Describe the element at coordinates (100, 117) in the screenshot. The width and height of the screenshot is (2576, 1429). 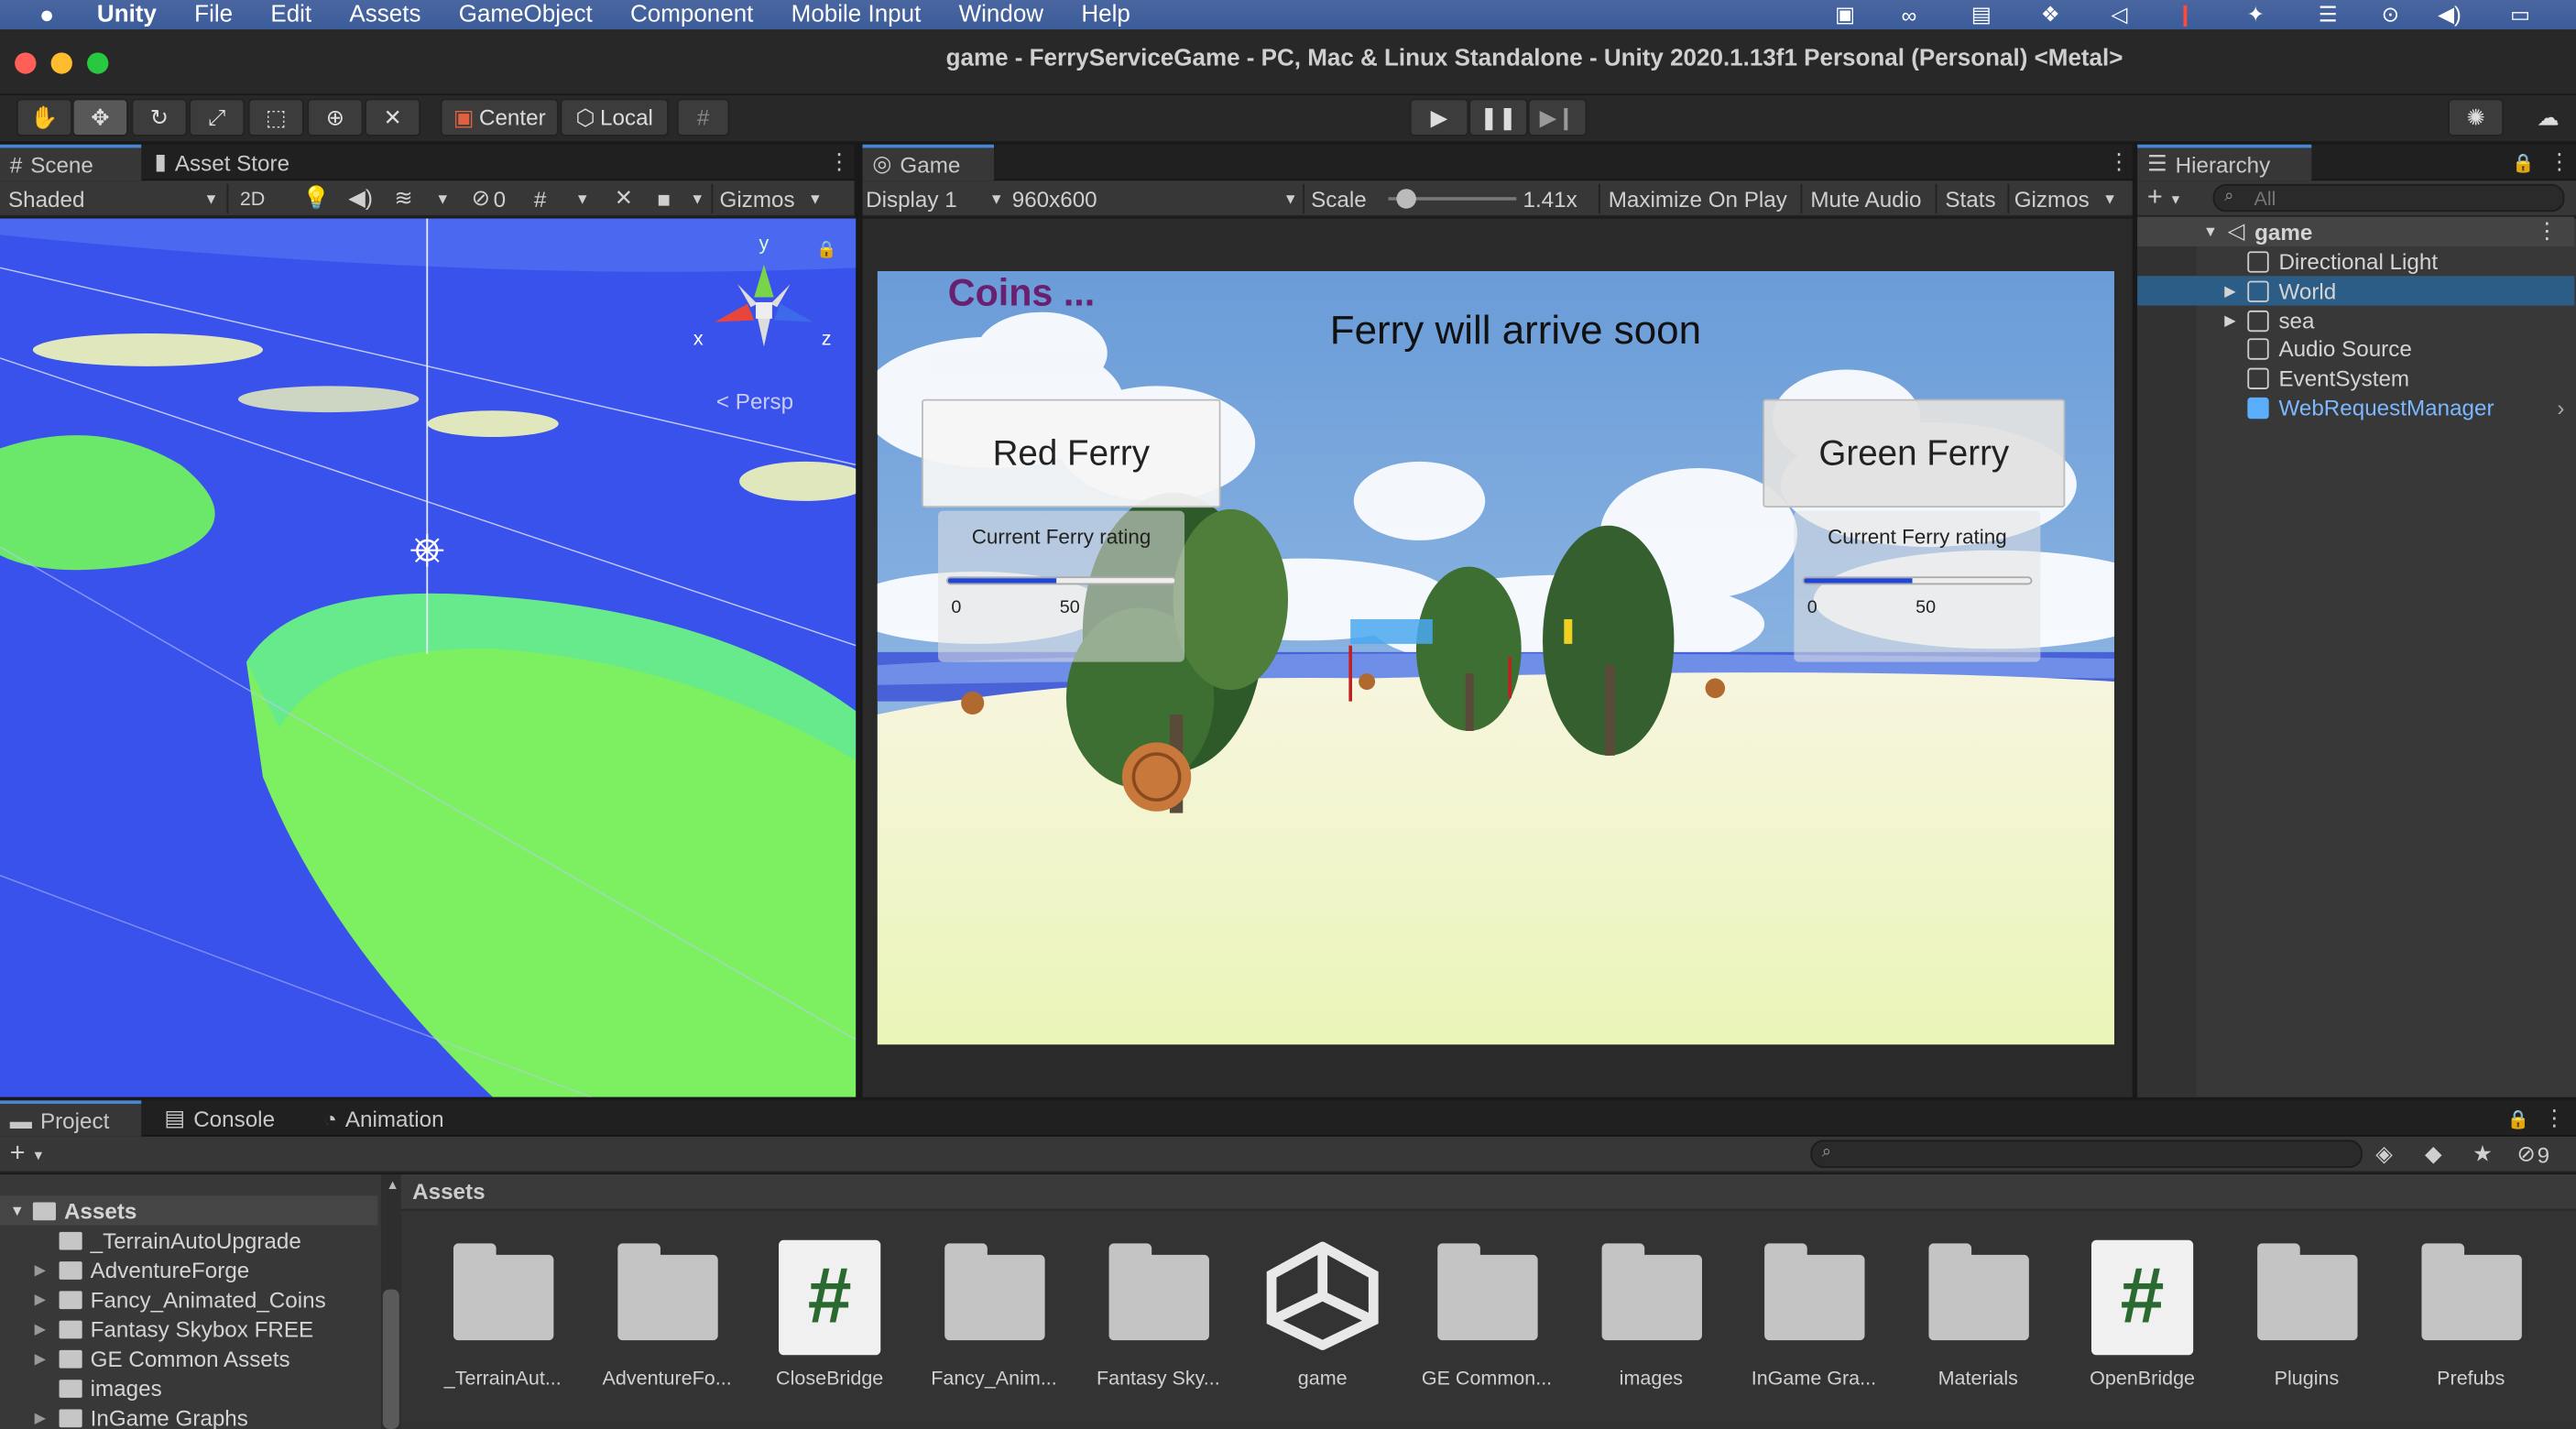
I see `move-tool-icon: ✥` at that location.